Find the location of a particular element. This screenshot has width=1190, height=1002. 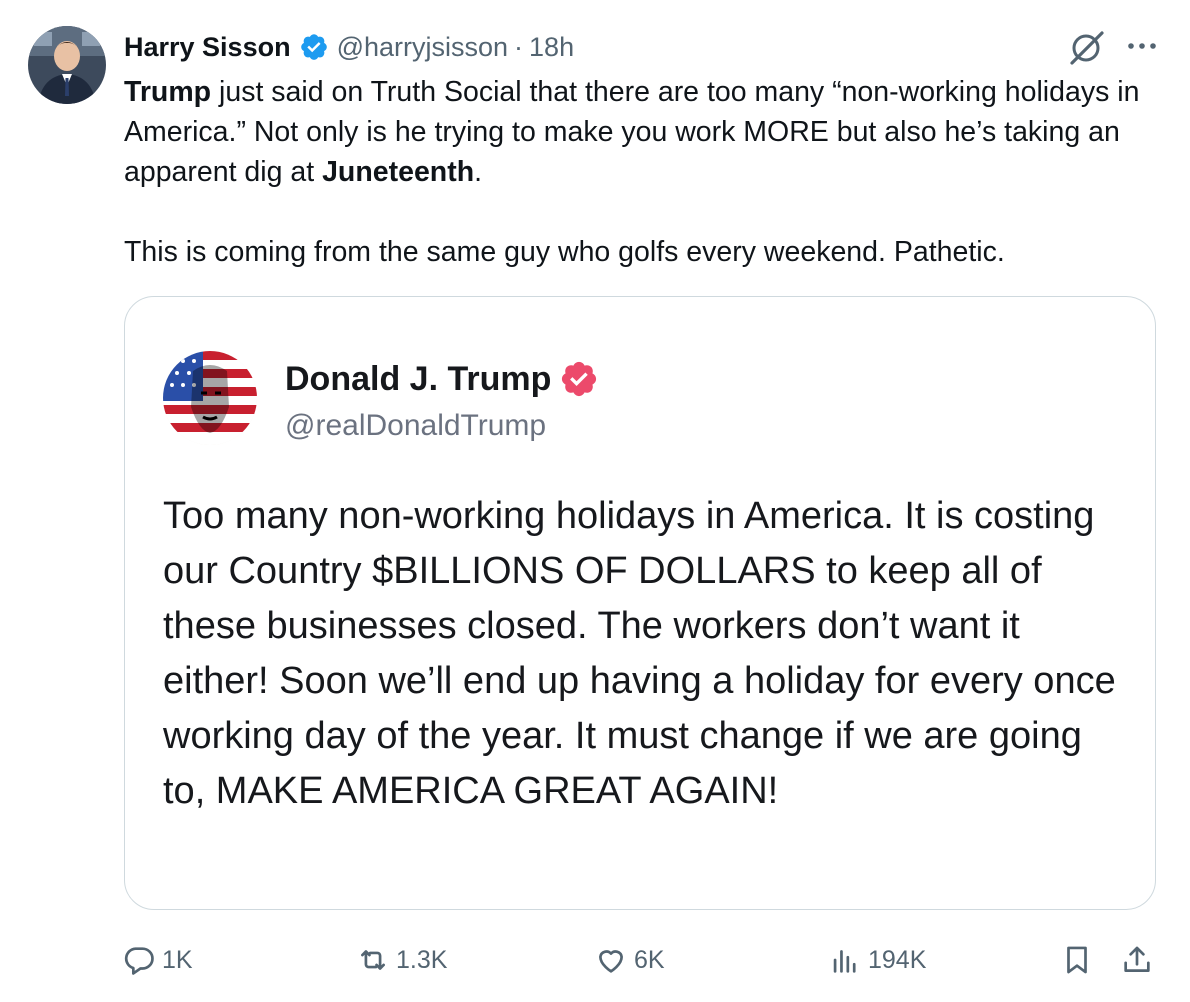

tweet-text-segment: . is located at coordinates (478, 172).